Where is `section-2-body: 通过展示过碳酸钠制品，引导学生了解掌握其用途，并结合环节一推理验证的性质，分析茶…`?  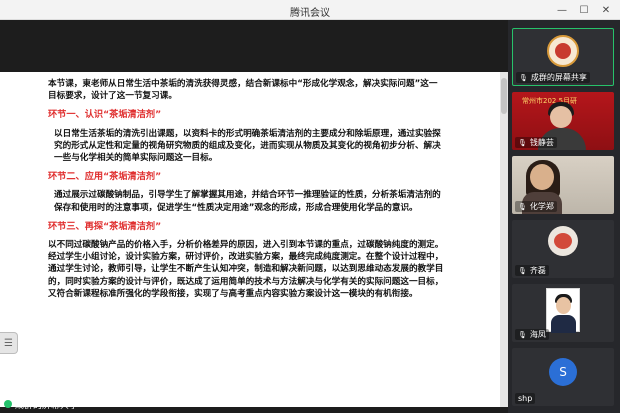 section-2-body: 通过展示过碳酸钠制品，引导学生了解掌握其用途，并结合环节一推理验证的性质，分析茶… is located at coordinates (247, 201).